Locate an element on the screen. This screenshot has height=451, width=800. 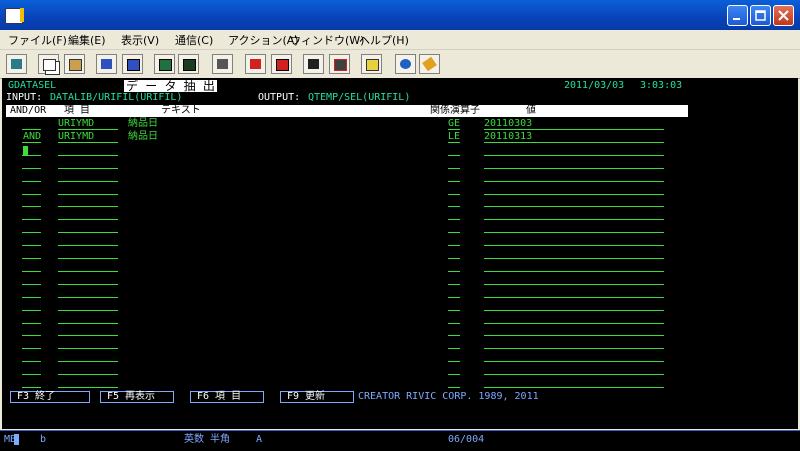
menu-help: ヘルプ(H) is located at coordinates (384, 40).